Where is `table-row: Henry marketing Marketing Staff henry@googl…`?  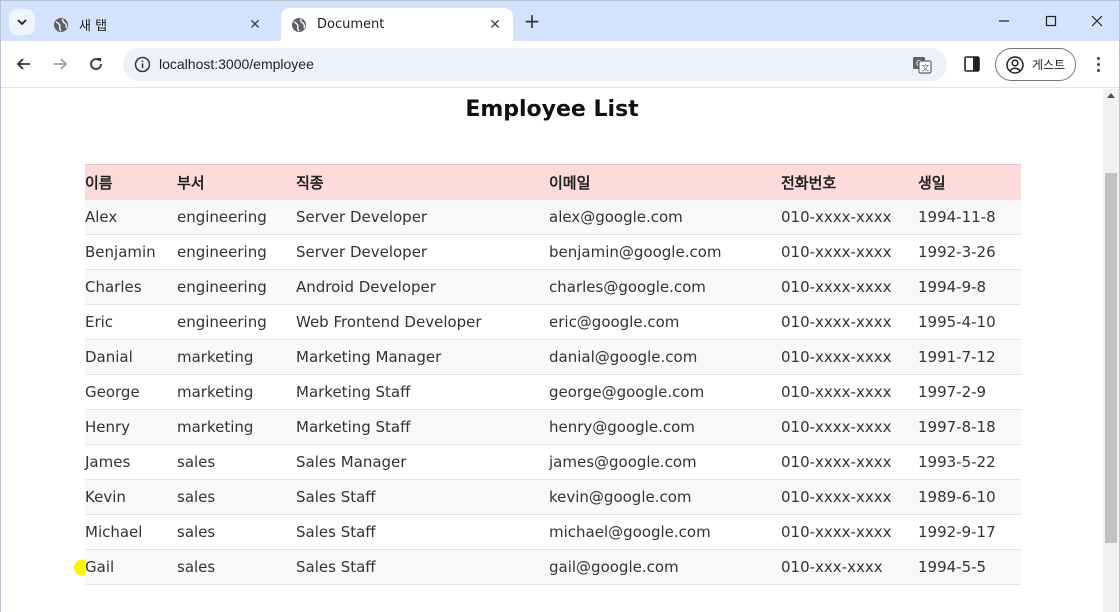
table-row: Henry marketing Marketing Staff henry@googl… is located at coordinates (553, 427).